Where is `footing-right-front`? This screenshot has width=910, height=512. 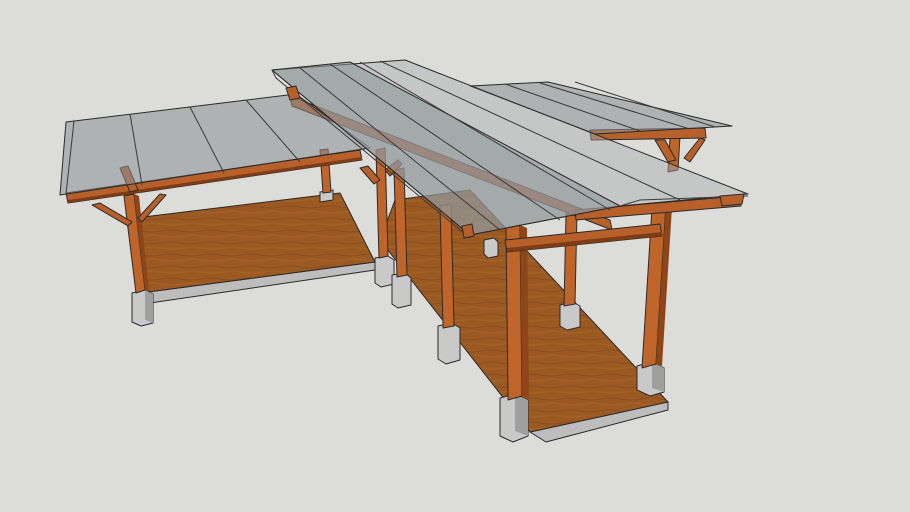
footing-right-front is located at coordinates (650, 379).